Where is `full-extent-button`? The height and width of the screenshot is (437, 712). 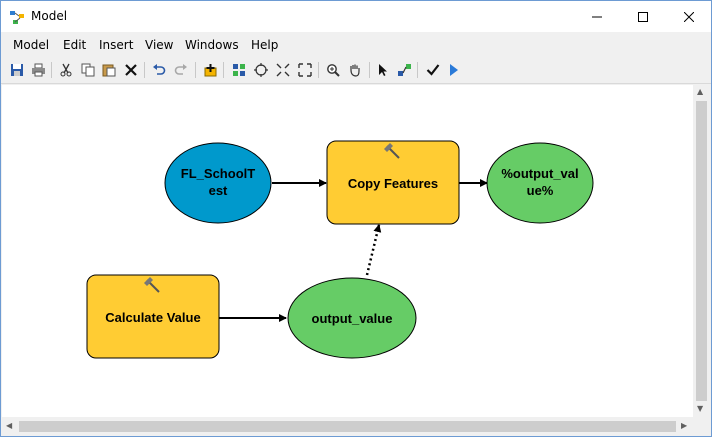
full-extent-button is located at coordinates (261, 70).